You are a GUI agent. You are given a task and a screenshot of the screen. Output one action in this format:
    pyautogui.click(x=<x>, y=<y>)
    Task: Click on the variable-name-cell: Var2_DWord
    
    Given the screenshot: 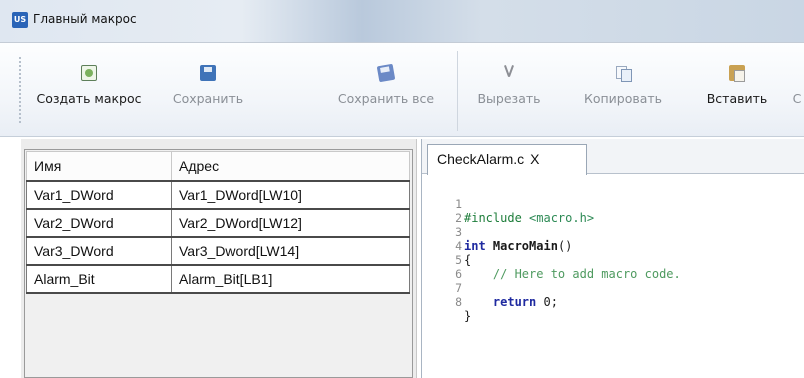 What is the action you would take?
    pyautogui.click(x=99, y=222)
    